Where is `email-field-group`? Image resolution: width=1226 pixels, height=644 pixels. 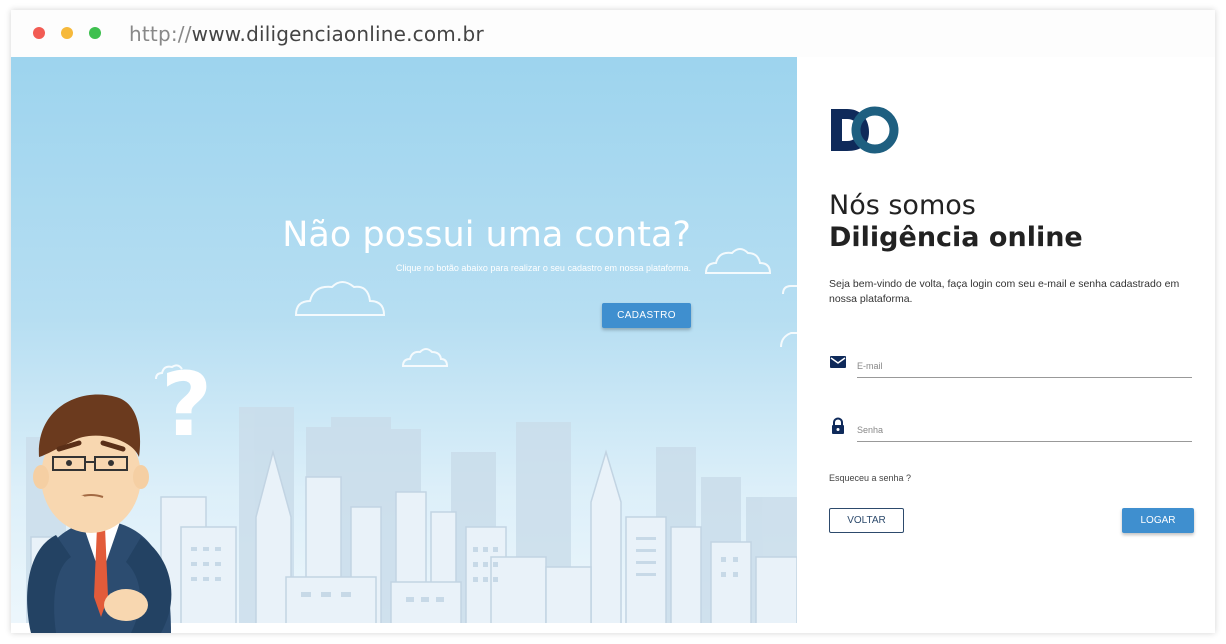 email-field-group is located at coordinates (1011, 368).